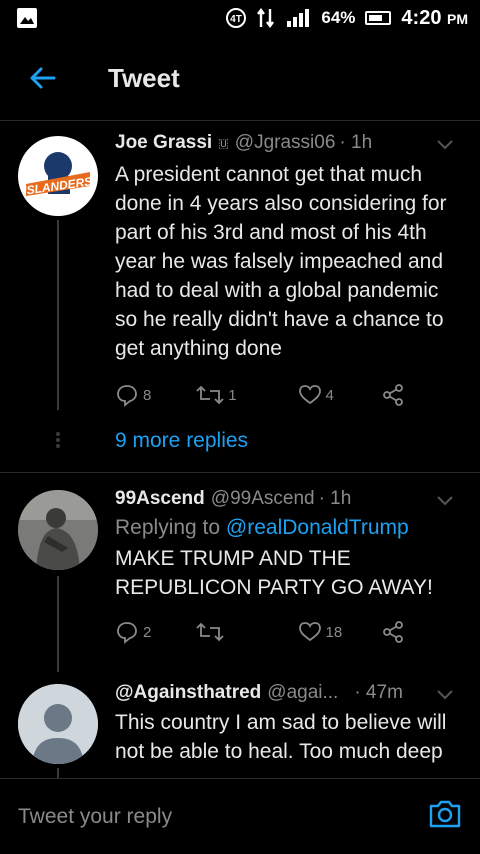  Describe the element at coordinates (223, 142) in the screenshot. I see `badge-emoji: 🇺` at that location.